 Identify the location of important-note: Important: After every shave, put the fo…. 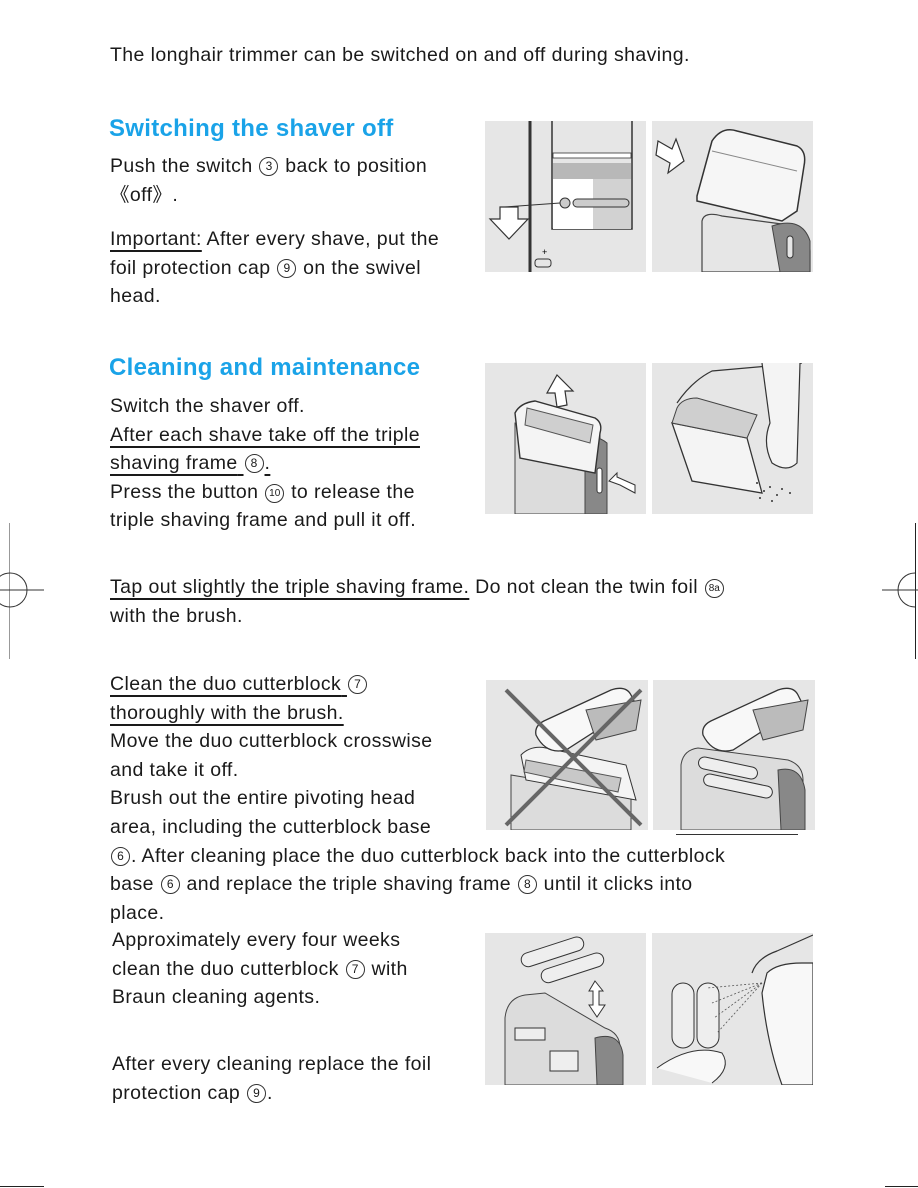
(275, 268).